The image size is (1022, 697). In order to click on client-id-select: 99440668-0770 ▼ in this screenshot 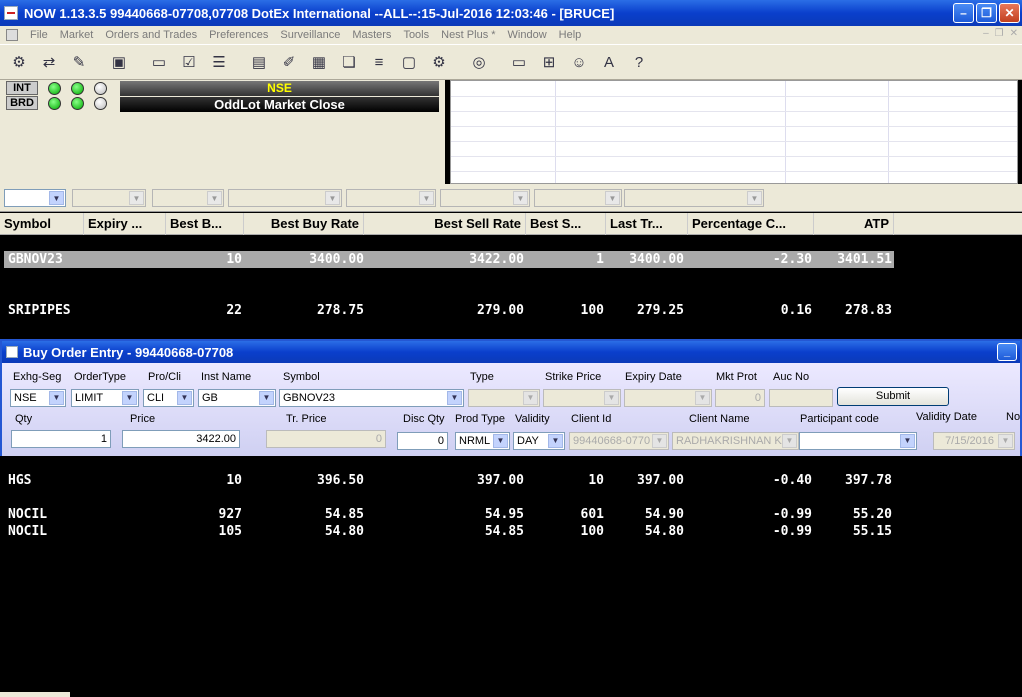, I will do `click(619, 441)`.